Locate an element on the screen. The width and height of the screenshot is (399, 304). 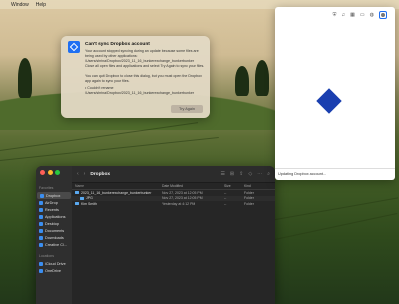
more-icon: ⋯ is located at coordinates (259, 174).